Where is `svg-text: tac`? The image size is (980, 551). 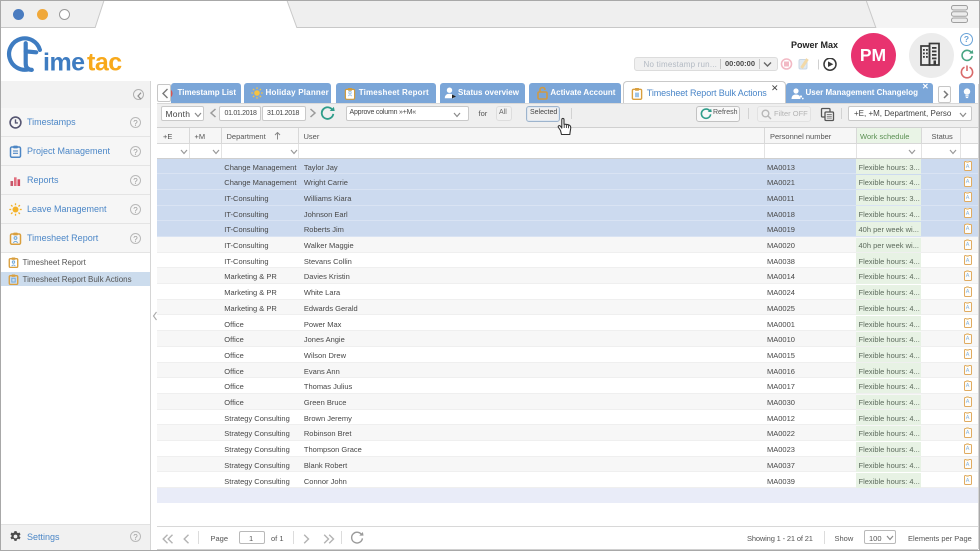
svg-text: tac is located at coordinates (104, 63).